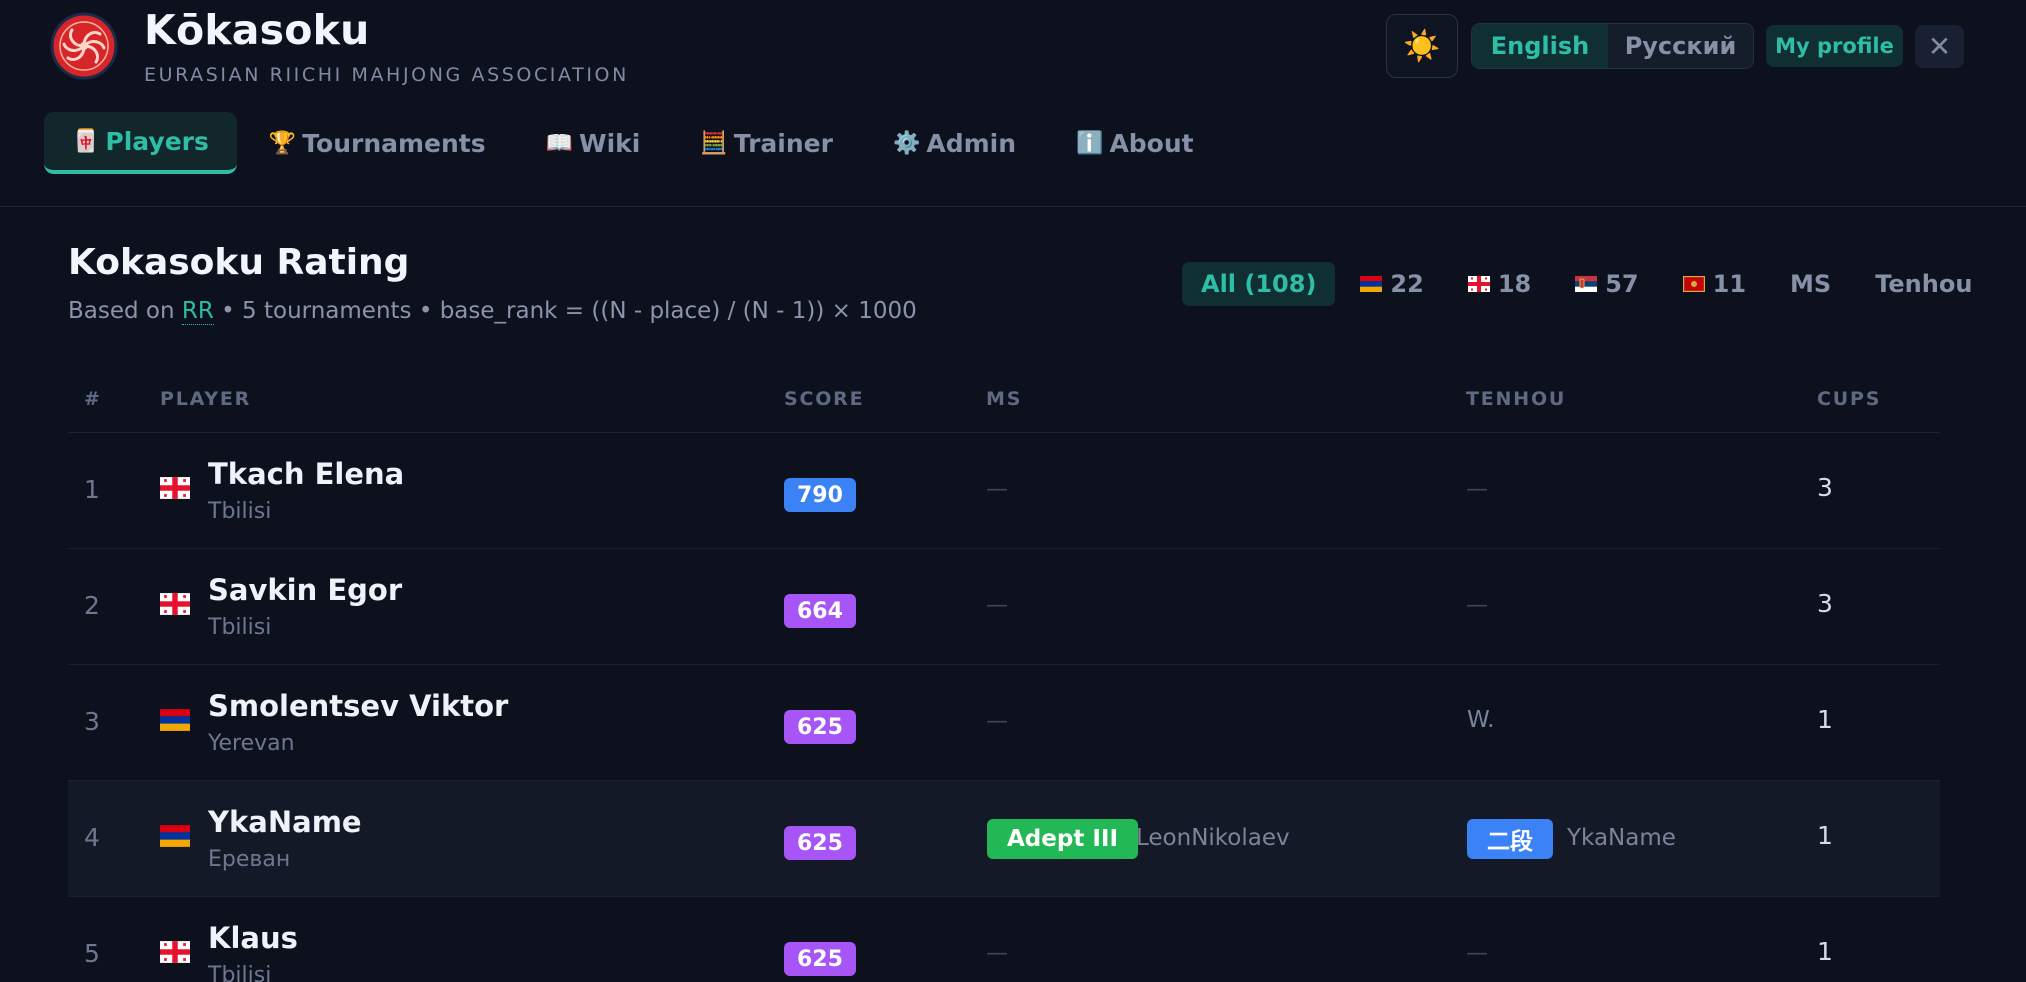  I want to click on filter-label: Tenhou, so click(1924, 284).